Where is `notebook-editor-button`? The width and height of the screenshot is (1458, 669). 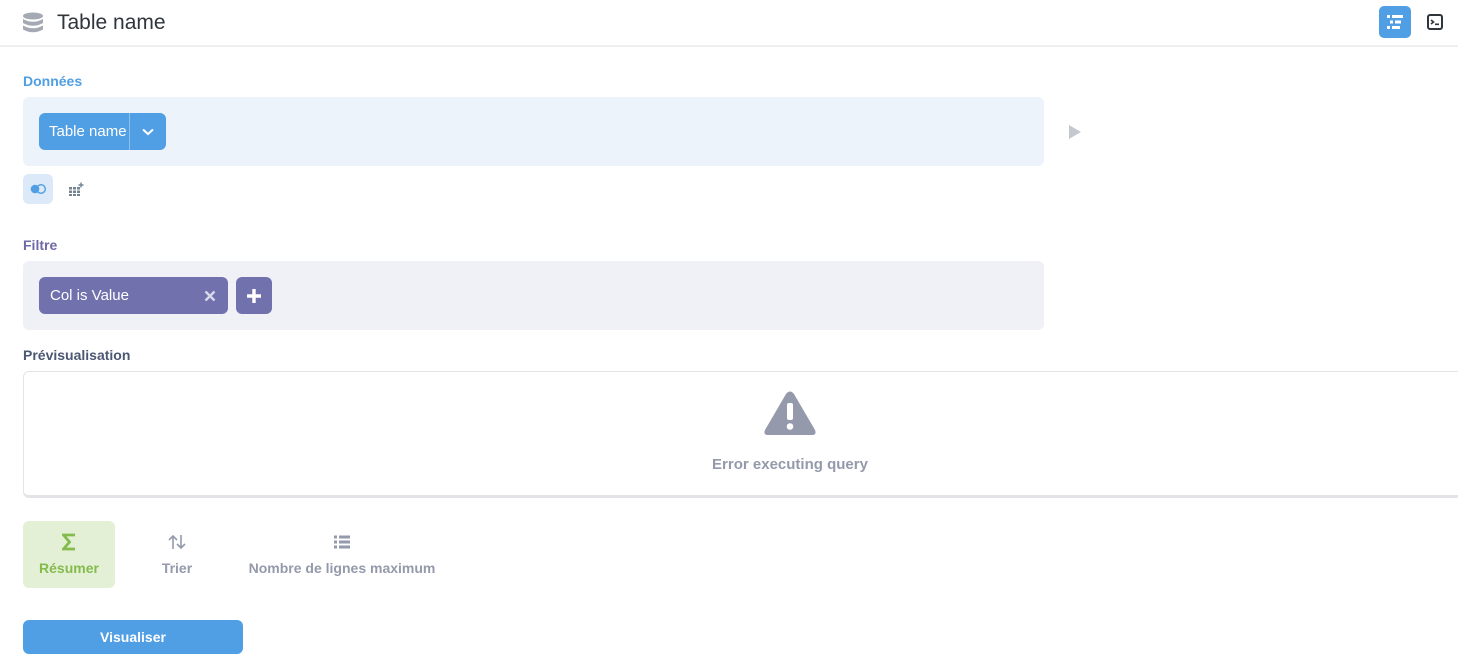
notebook-editor-button is located at coordinates (1395, 22).